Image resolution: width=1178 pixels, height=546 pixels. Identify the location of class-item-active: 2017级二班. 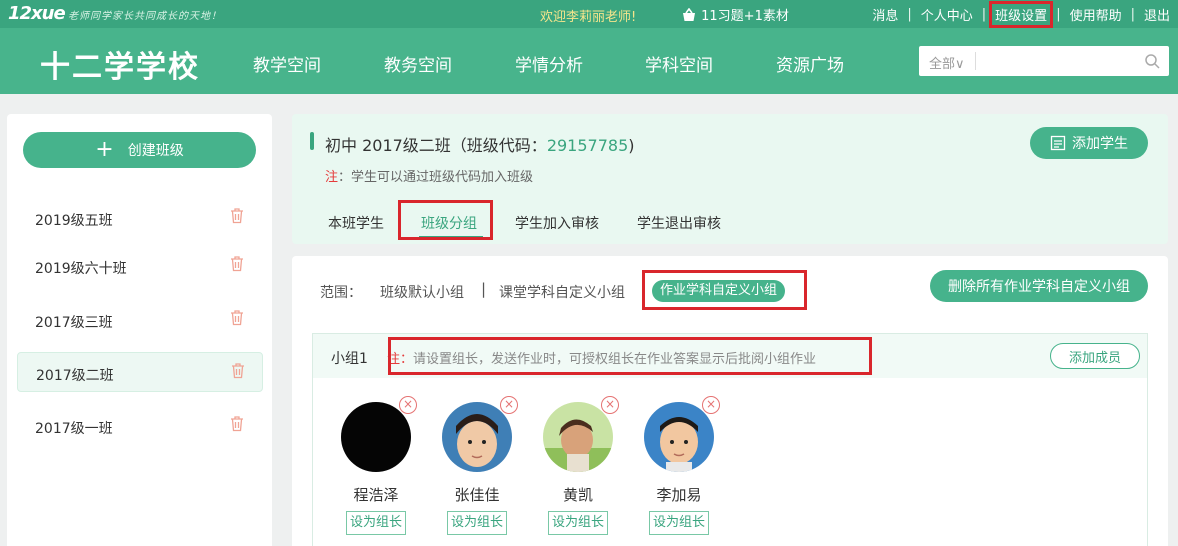
(140, 372).